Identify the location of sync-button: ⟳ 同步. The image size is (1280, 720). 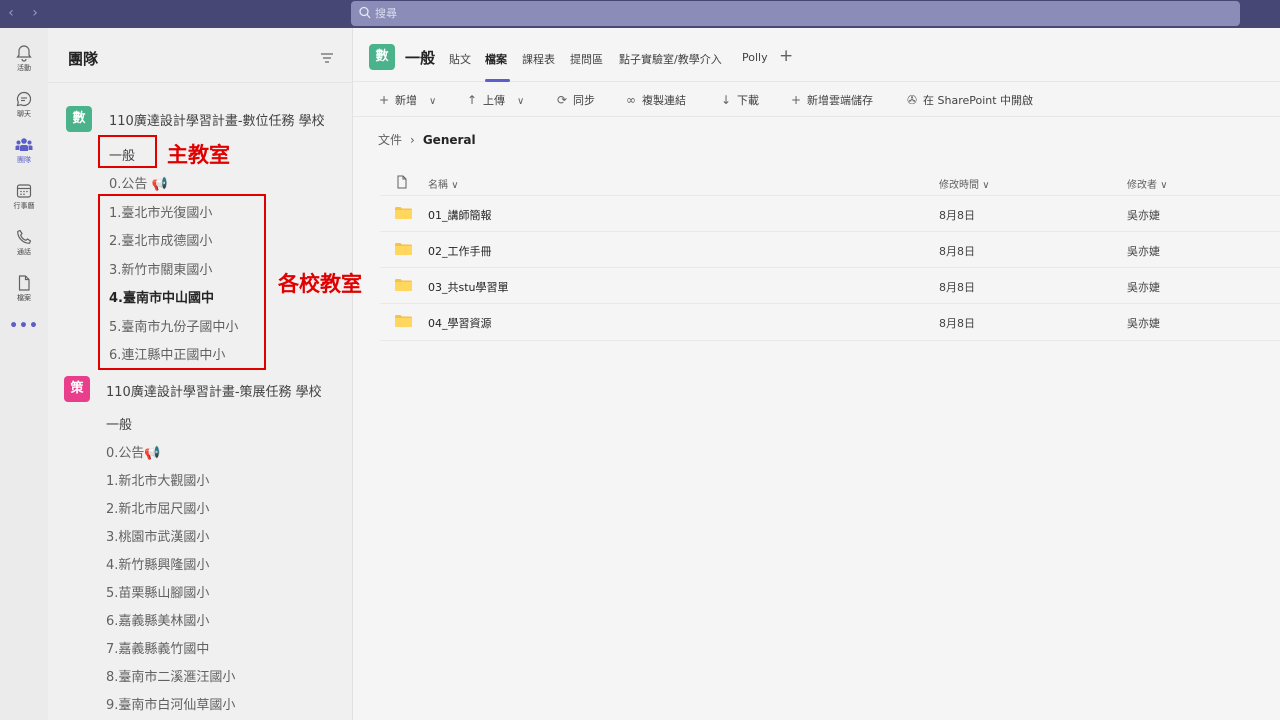
(575, 100).